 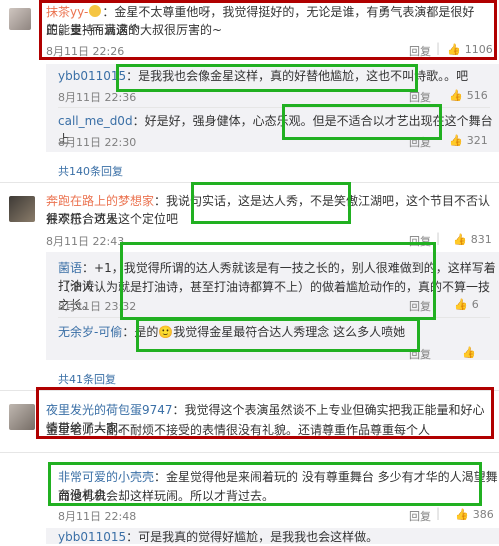 I want to click on like-button: 👍 386, so click(x=474, y=514).